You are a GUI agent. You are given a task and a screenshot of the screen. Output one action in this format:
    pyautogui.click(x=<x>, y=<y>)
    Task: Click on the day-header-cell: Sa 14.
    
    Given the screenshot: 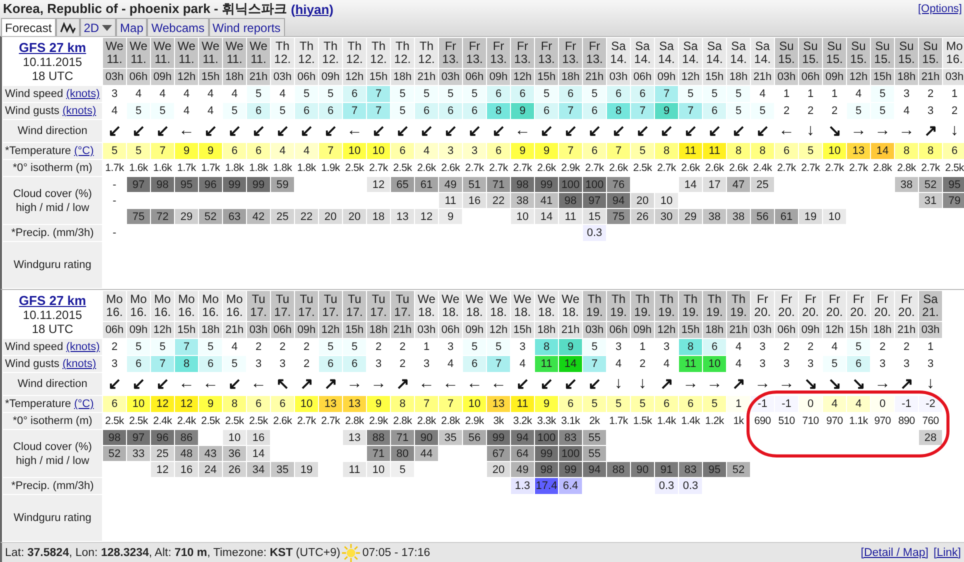 What is the action you would take?
    pyautogui.click(x=642, y=53)
    